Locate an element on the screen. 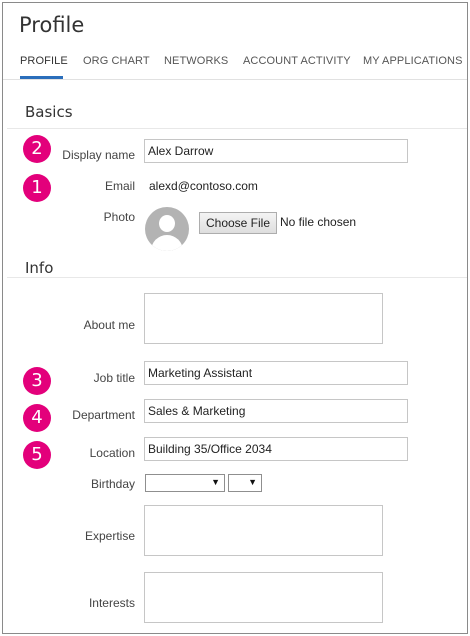 The height and width of the screenshot is (636, 470). job-title-label: Job title is located at coordinates (114, 378).